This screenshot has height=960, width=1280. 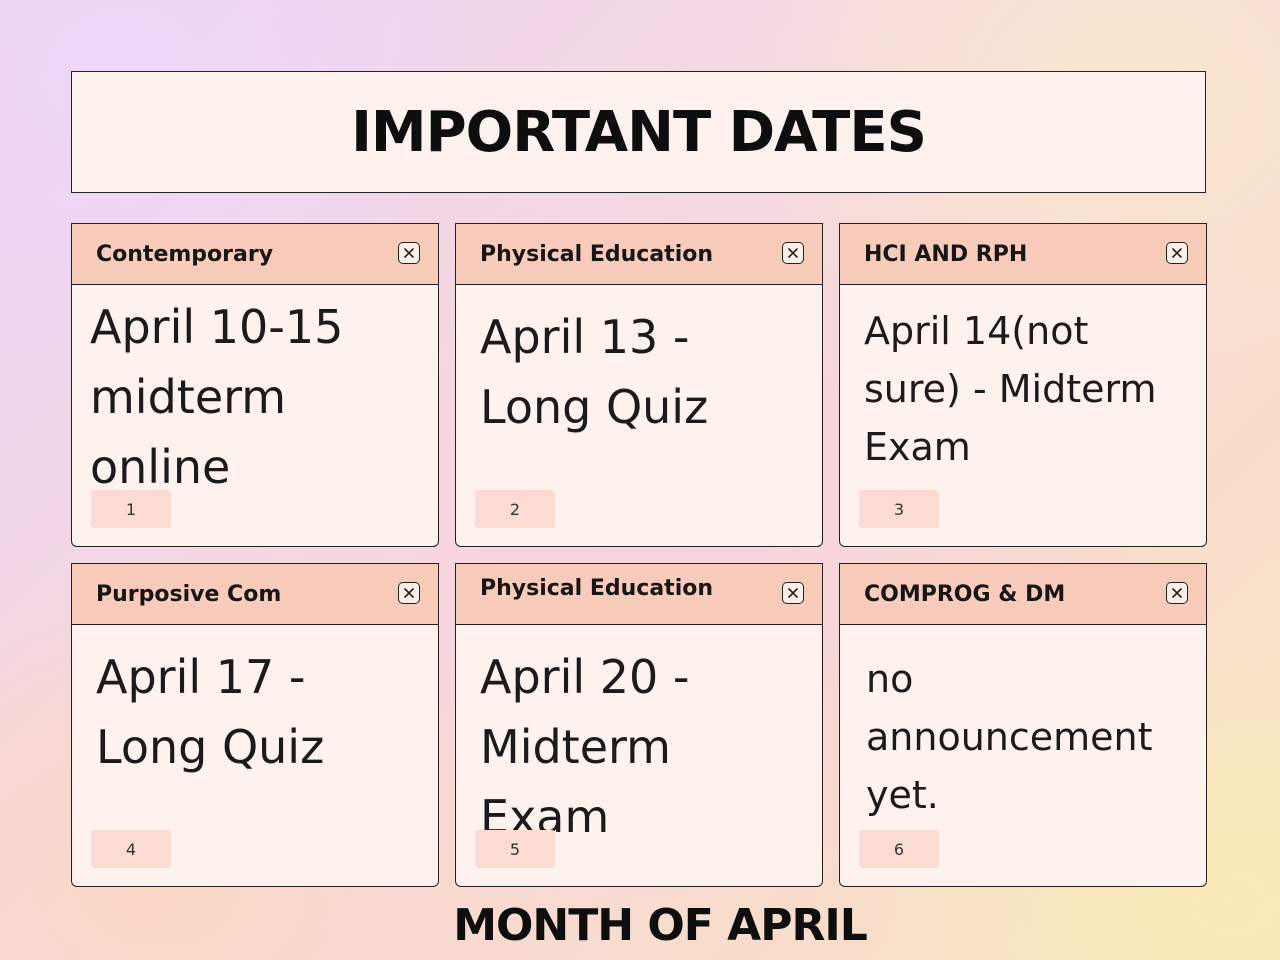 What do you see at coordinates (185, 254) in the screenshot?
I see `card-title: Contemporary` at bounding box center [185, 254].